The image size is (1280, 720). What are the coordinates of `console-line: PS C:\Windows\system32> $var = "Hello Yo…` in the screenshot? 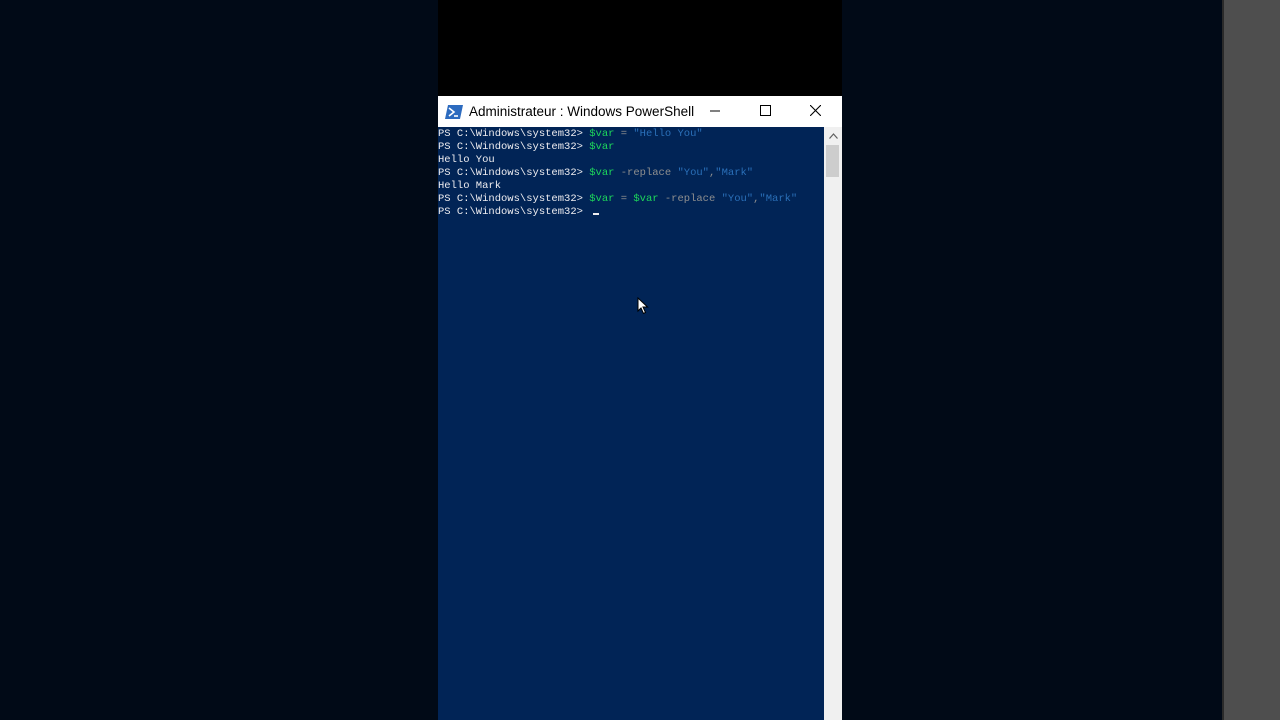 It's located at (570, 134).